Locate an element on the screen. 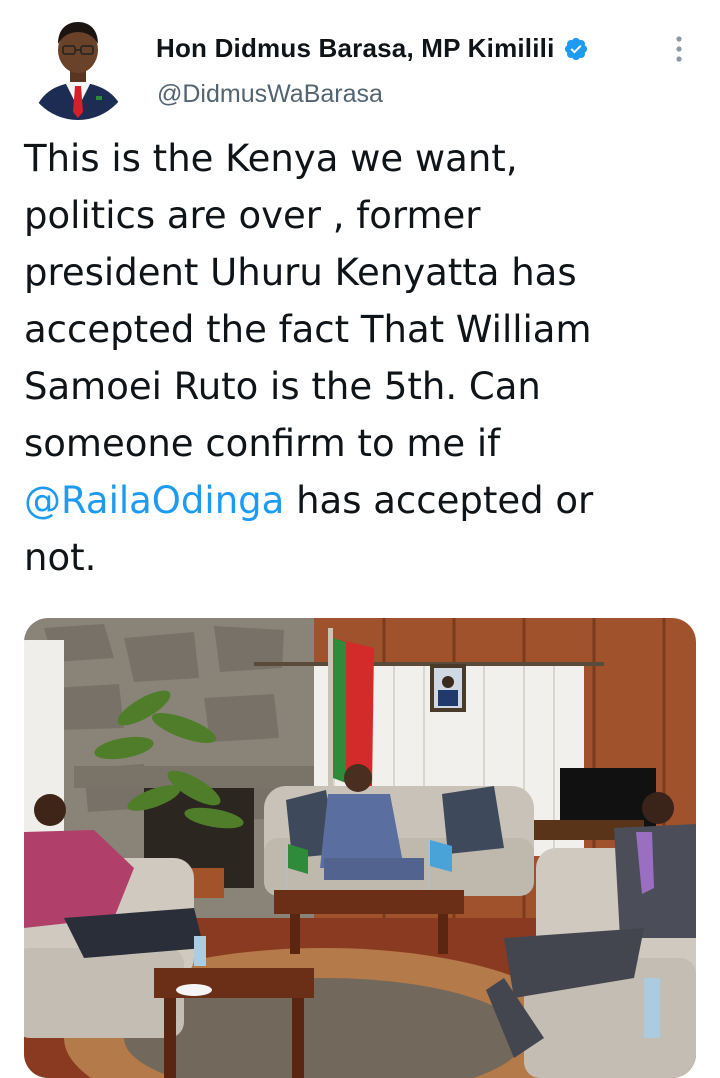  tweet-text-line: president Uhuru Kenyatta has is located at coordinates (300, 272).